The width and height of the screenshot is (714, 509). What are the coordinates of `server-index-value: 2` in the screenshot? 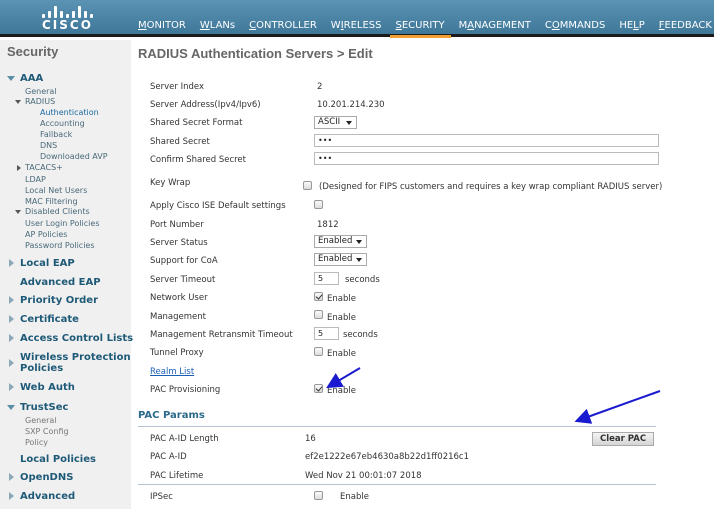 It's located at (320, 87).